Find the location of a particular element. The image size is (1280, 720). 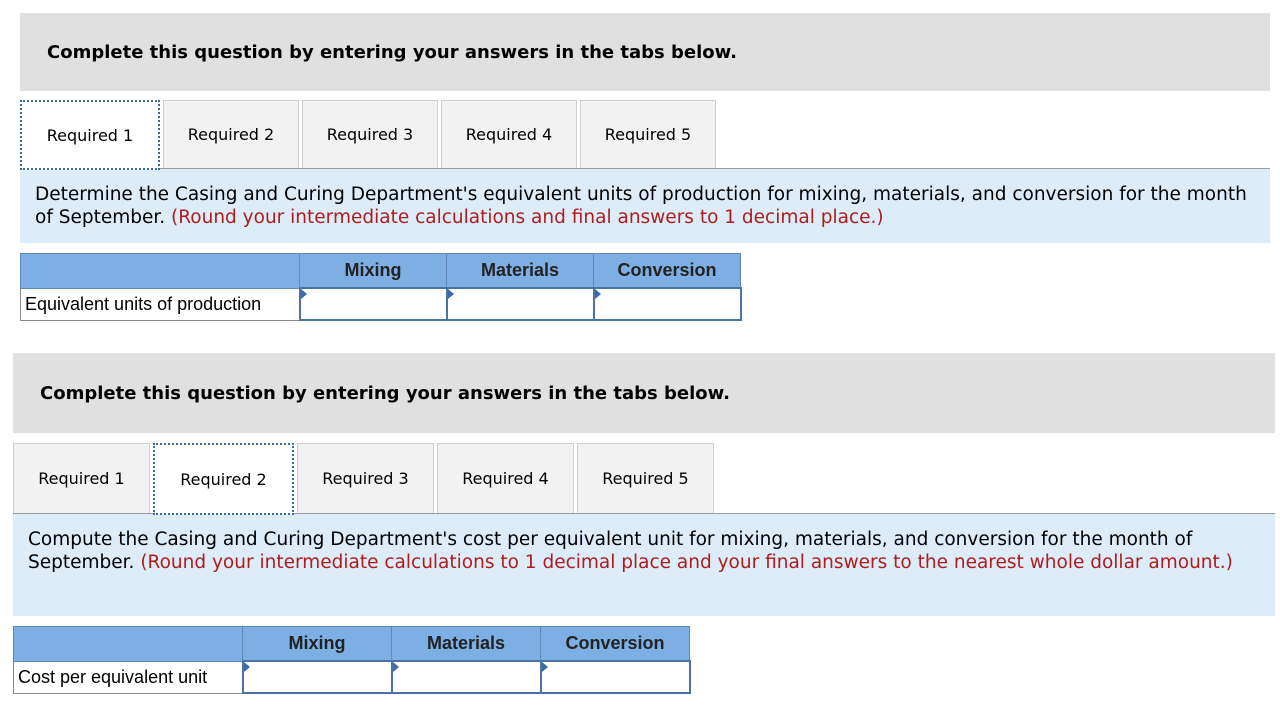

row-label: Cost per equivalent unit is located at coordinates (128, 677).